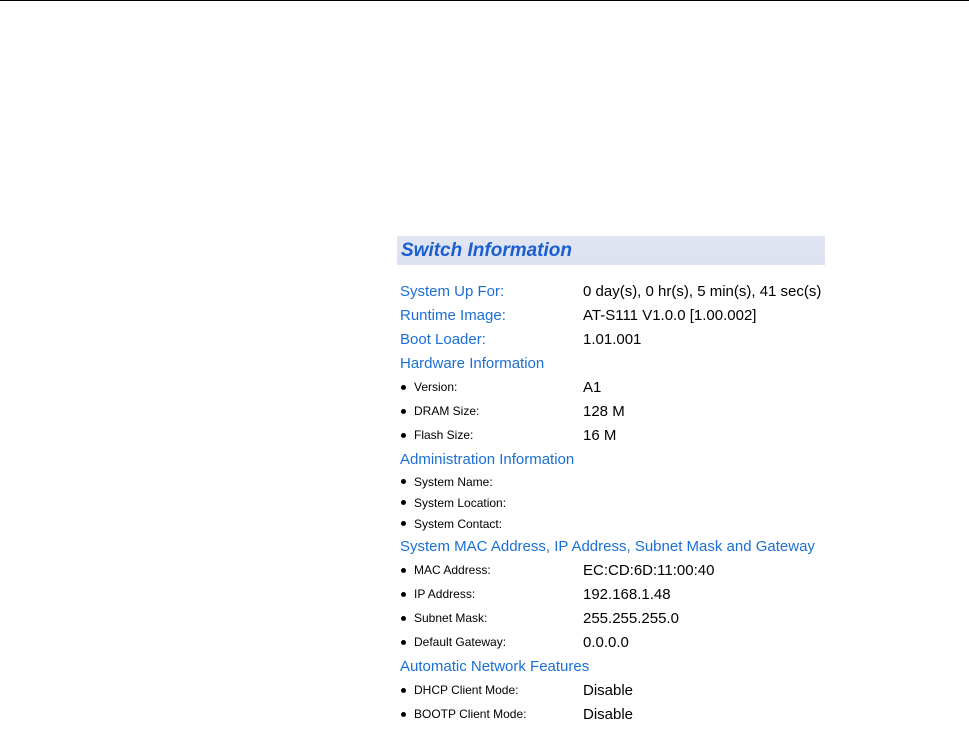  I want to click on summary-row-runtime-image: Runtime Image: AT-S111 V1.0.0 [1.00.002], so click(611, 315).